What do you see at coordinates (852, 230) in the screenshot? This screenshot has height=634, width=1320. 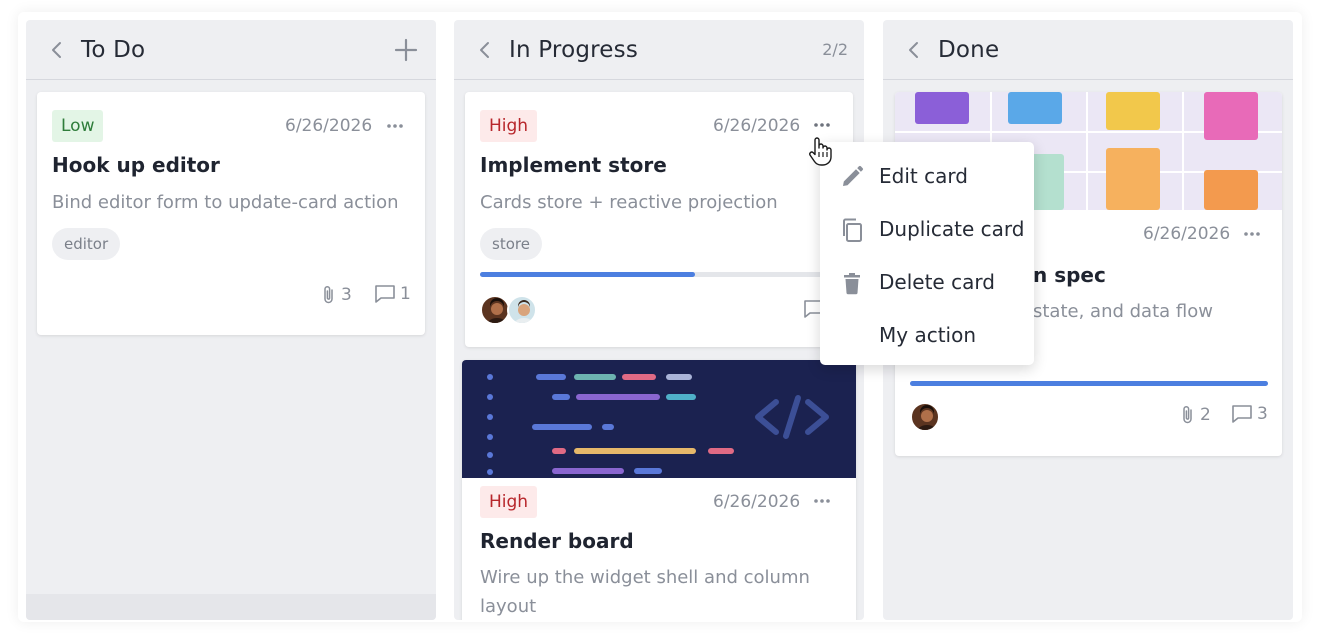 I see `duplicate-icon` at bounding box center [852, 230].